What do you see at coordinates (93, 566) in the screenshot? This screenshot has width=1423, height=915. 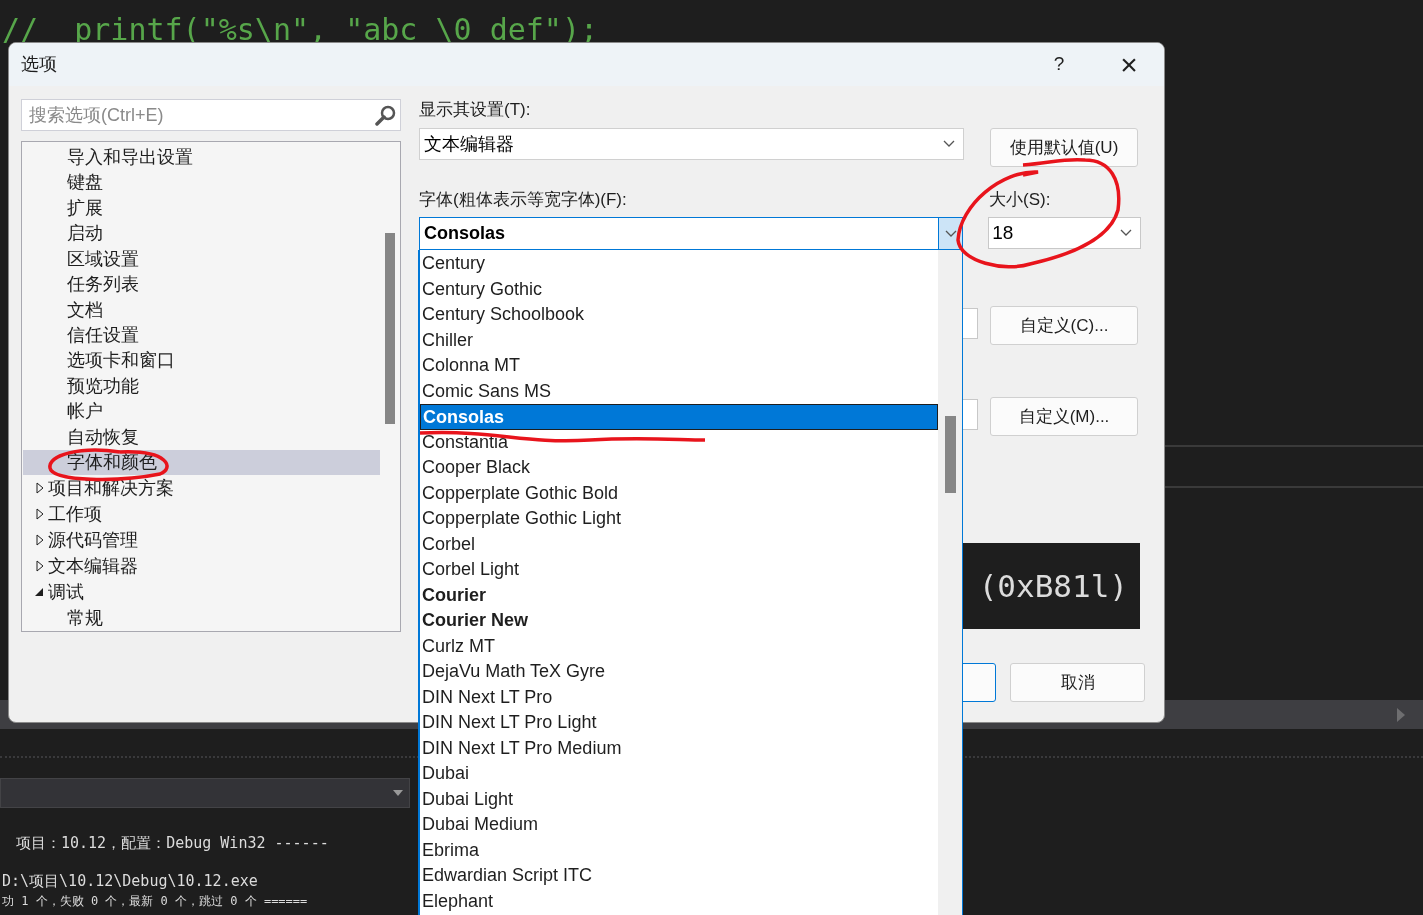 I see `tree-item: 文本编辑器` at bounding box center [93, 566].